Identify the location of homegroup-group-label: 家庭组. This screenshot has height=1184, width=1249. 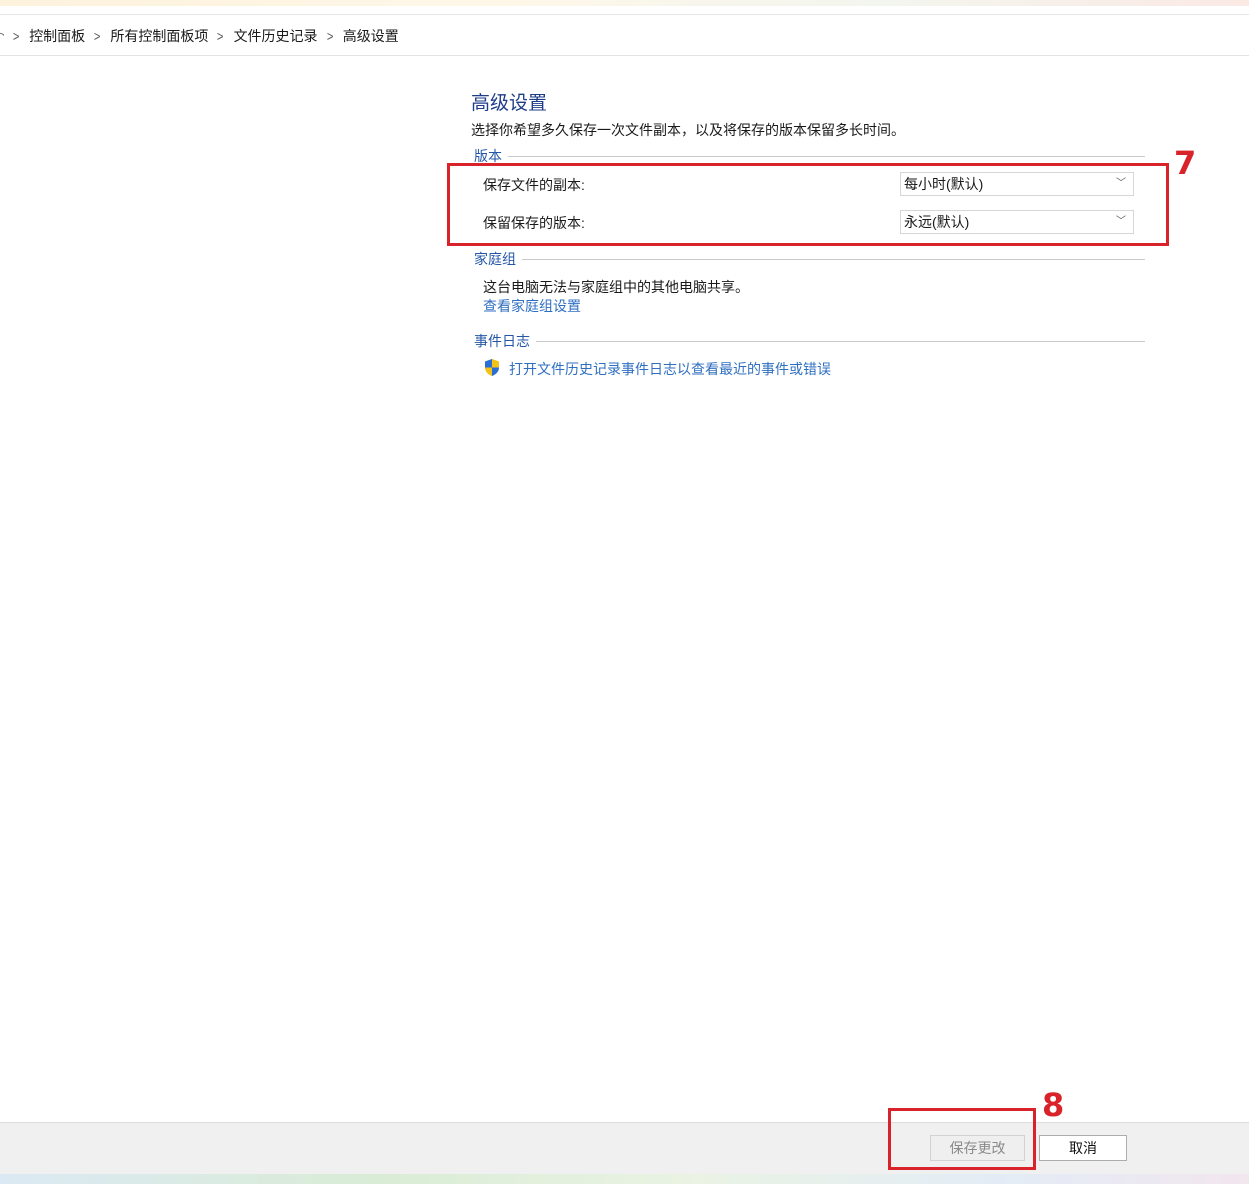
(498, 259).